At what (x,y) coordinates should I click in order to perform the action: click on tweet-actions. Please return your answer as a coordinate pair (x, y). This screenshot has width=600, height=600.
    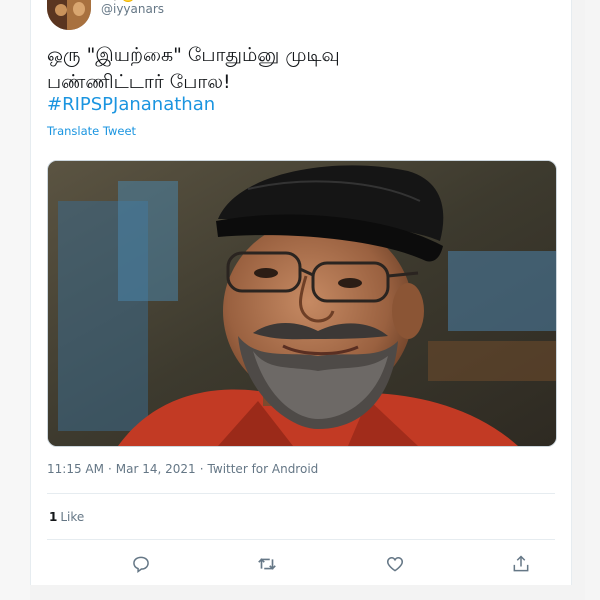
    Looking at the image, I should click on (301, 557).